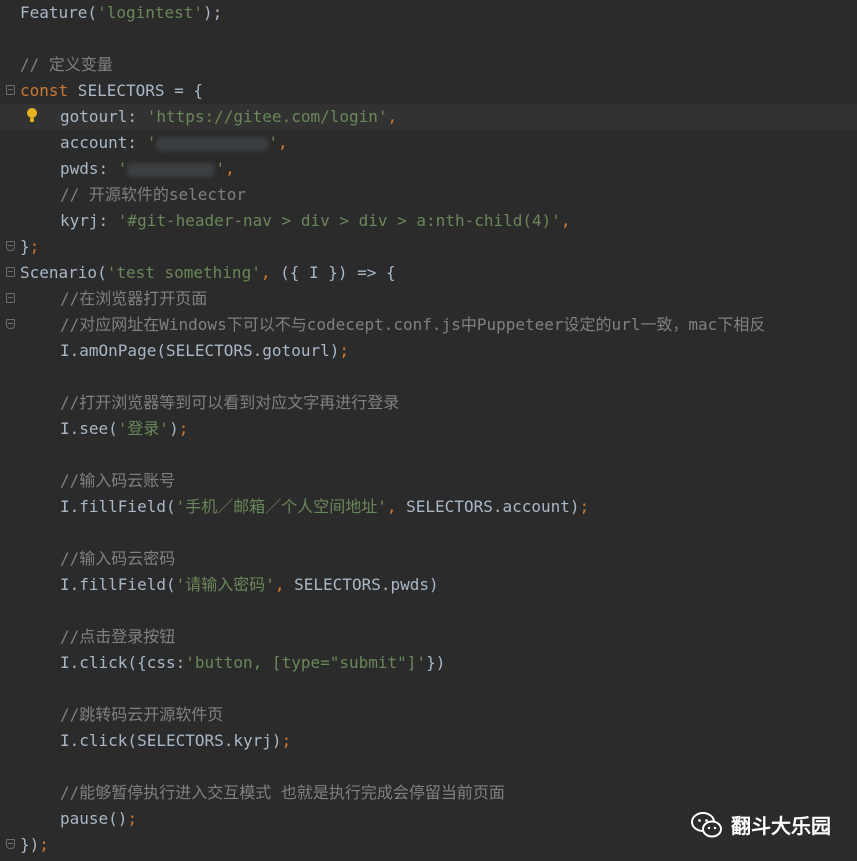  Describe the element at coordinates (428, 169) in the screenshot. I see `code-line-7: pwds: ' ',` at that location.